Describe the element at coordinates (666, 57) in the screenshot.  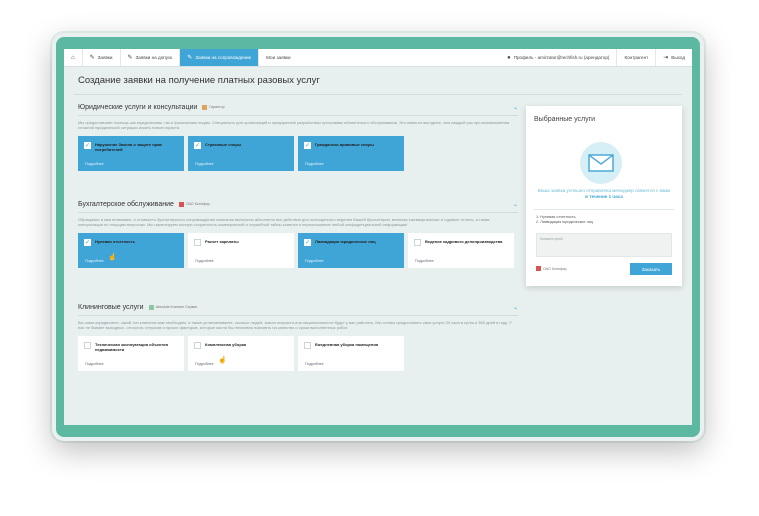
I see `logout-icon: ⇥` at that location.